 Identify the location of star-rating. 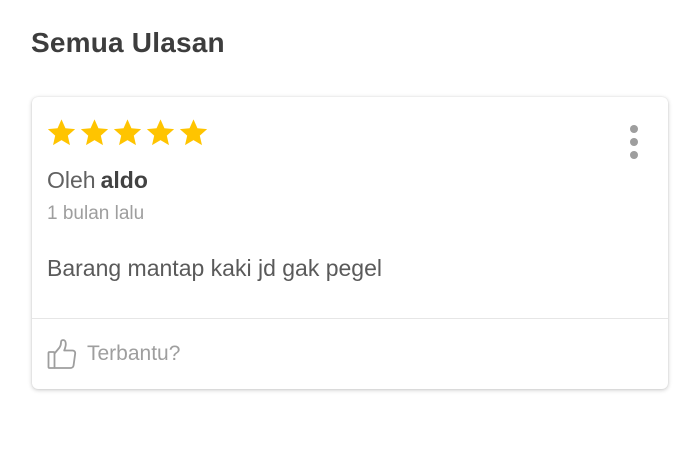
(127, 132).